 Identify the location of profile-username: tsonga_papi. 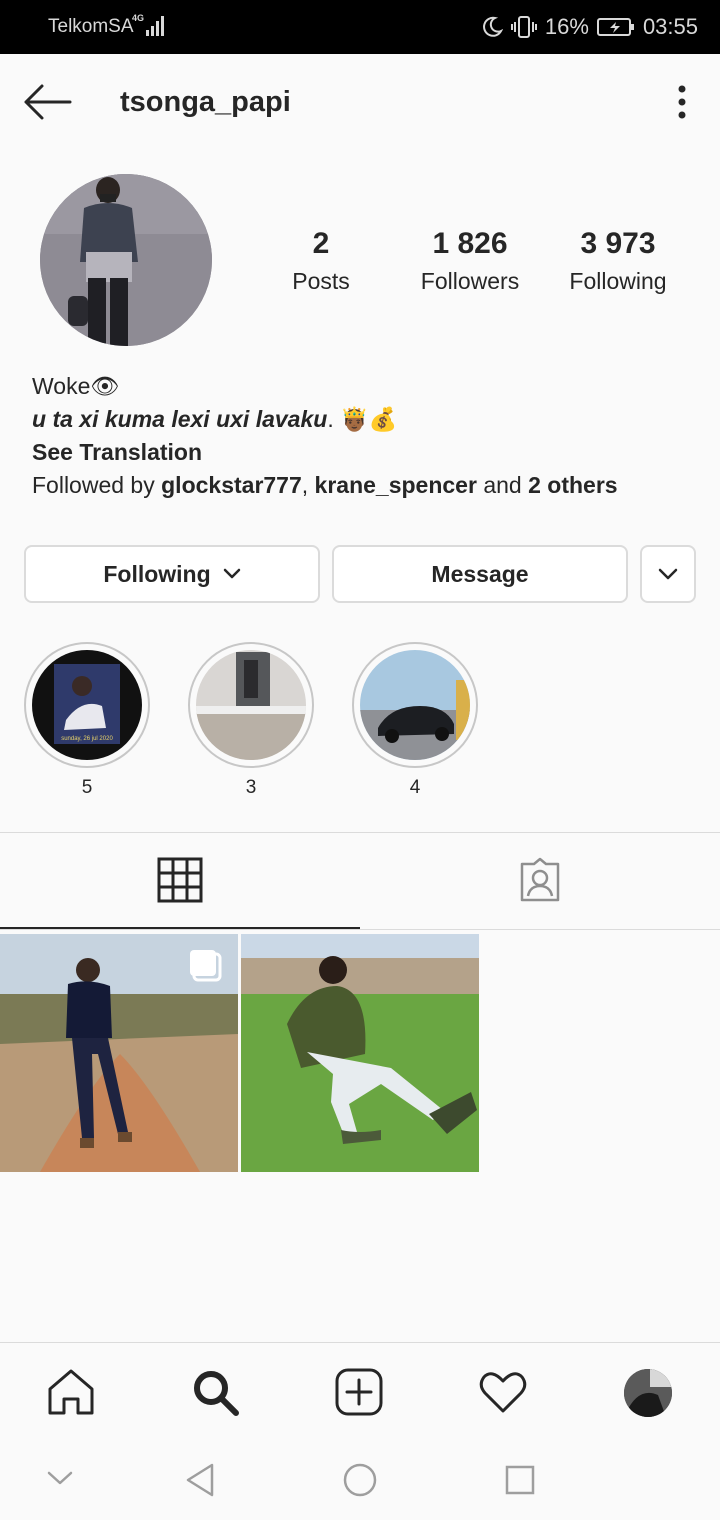
(205, 102).